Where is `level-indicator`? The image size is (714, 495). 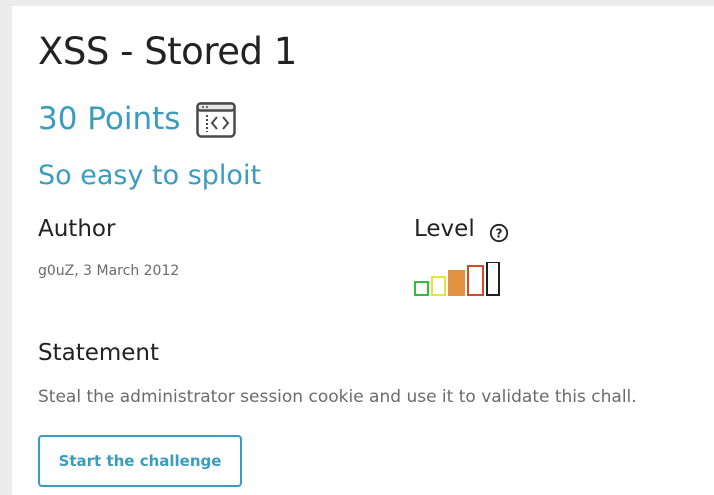
level-indicator is located at coordinates (457, 279).